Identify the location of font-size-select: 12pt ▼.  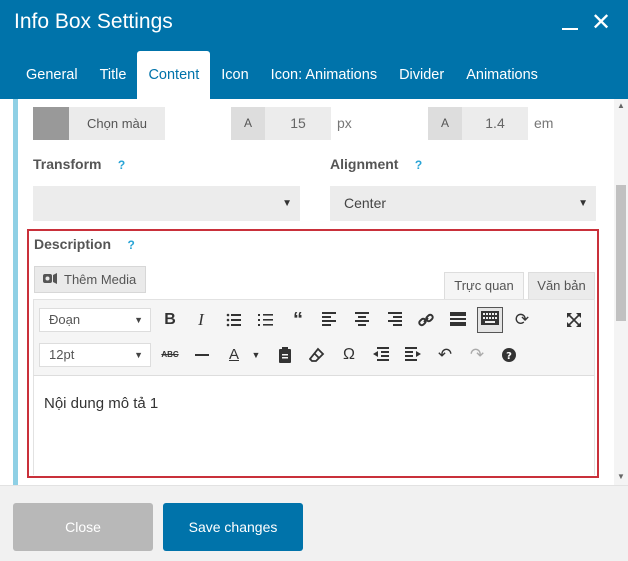
(95, 355).